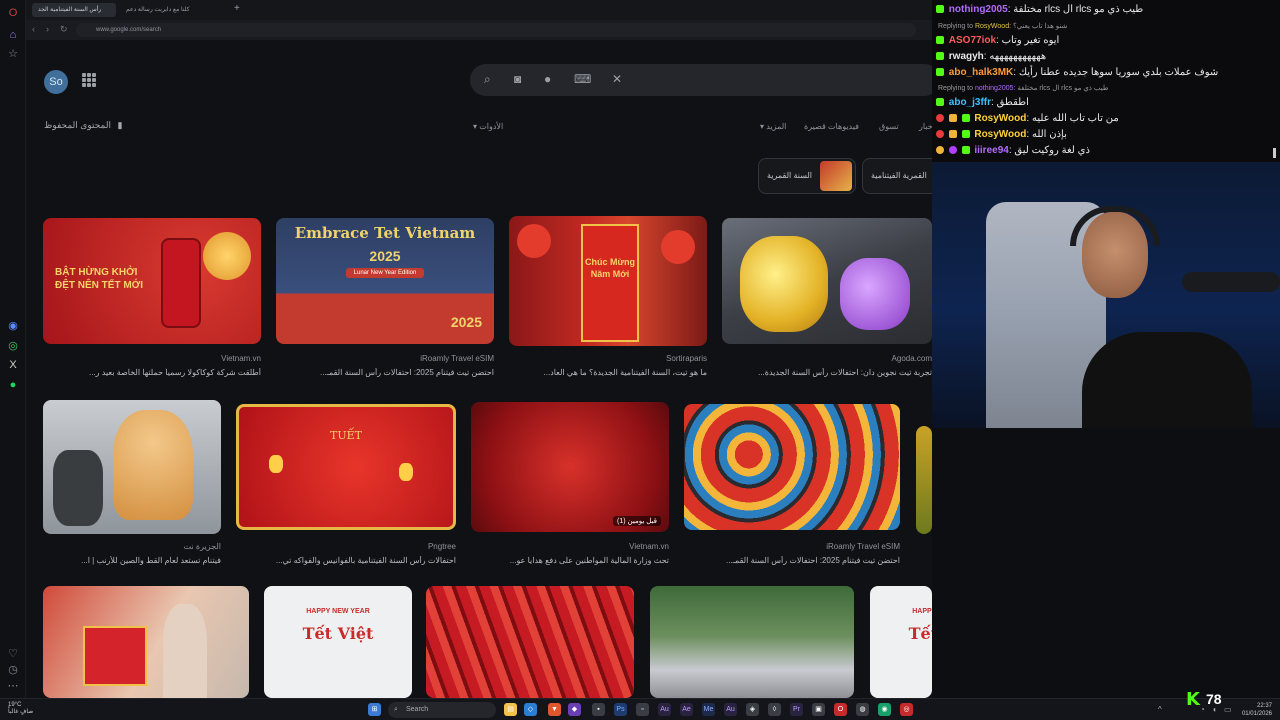  I want to click on forward-icon: ›, so click(47, 29).